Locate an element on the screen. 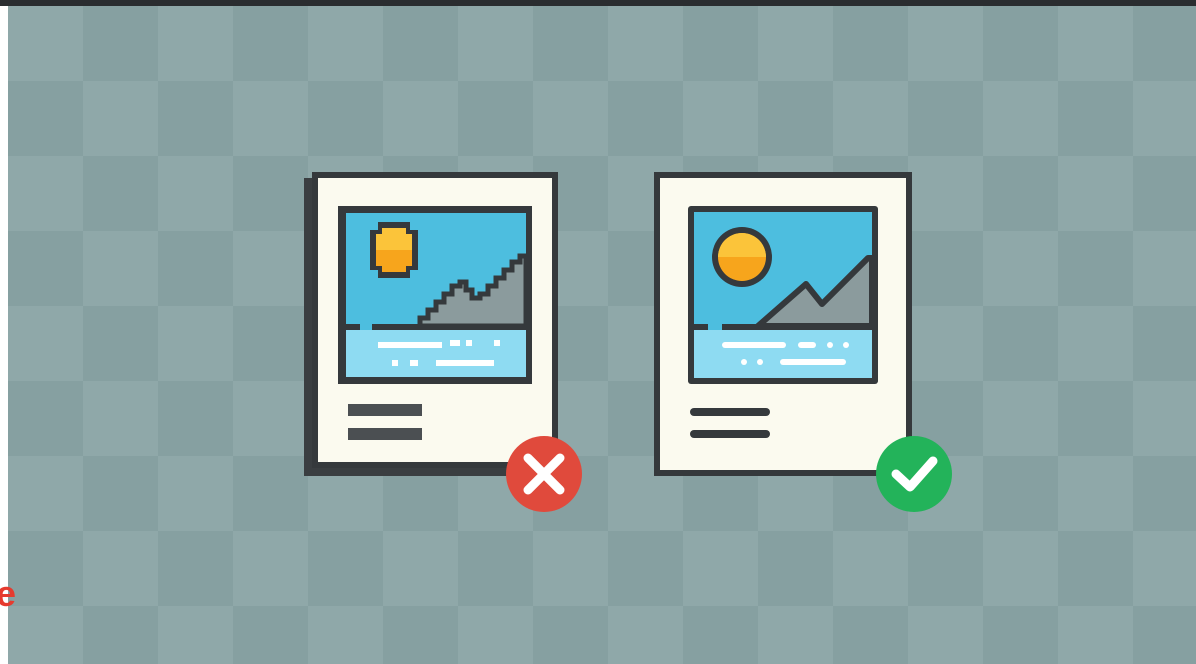 The width and height of the screenshot is (1196, 664). smooth-card is located at coordinates (783, 324).